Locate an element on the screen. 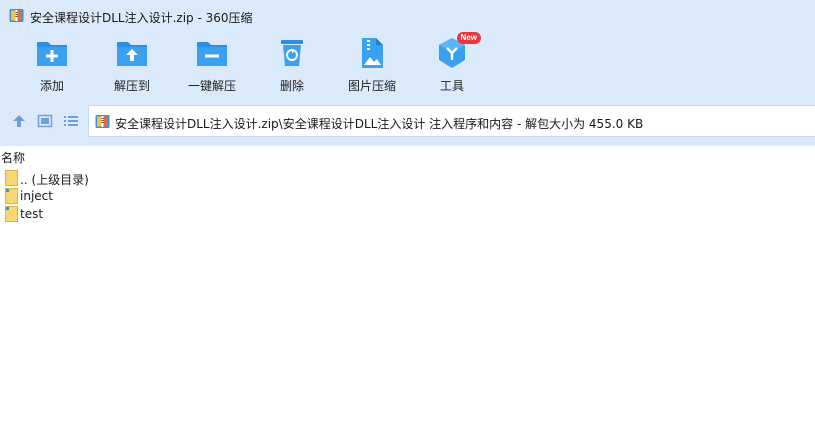 Image resolution: width=815 pixels, height=441 pixels. image-compress-button-label: 图片压缩 is located at coordinates (371, 86).